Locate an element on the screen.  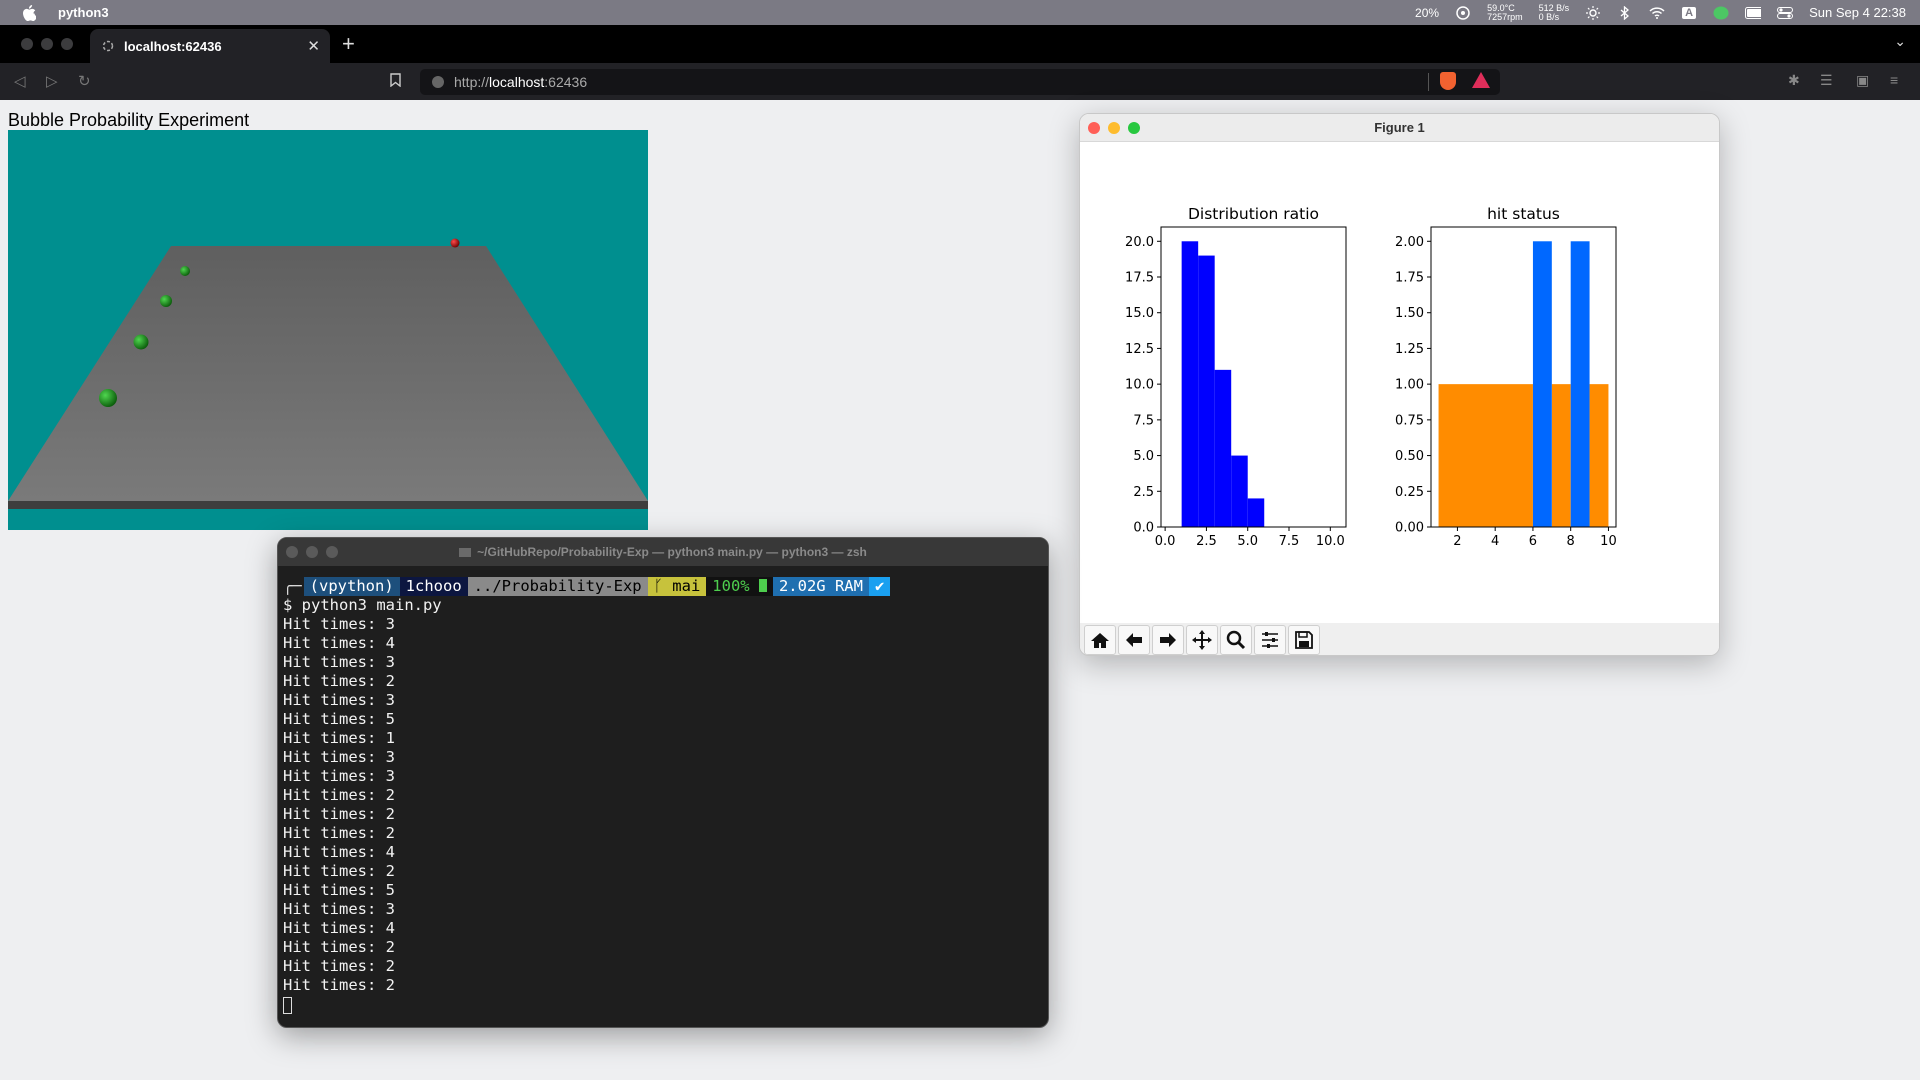
wallet-icon: ▣ is located at coordinates (1862, 80).